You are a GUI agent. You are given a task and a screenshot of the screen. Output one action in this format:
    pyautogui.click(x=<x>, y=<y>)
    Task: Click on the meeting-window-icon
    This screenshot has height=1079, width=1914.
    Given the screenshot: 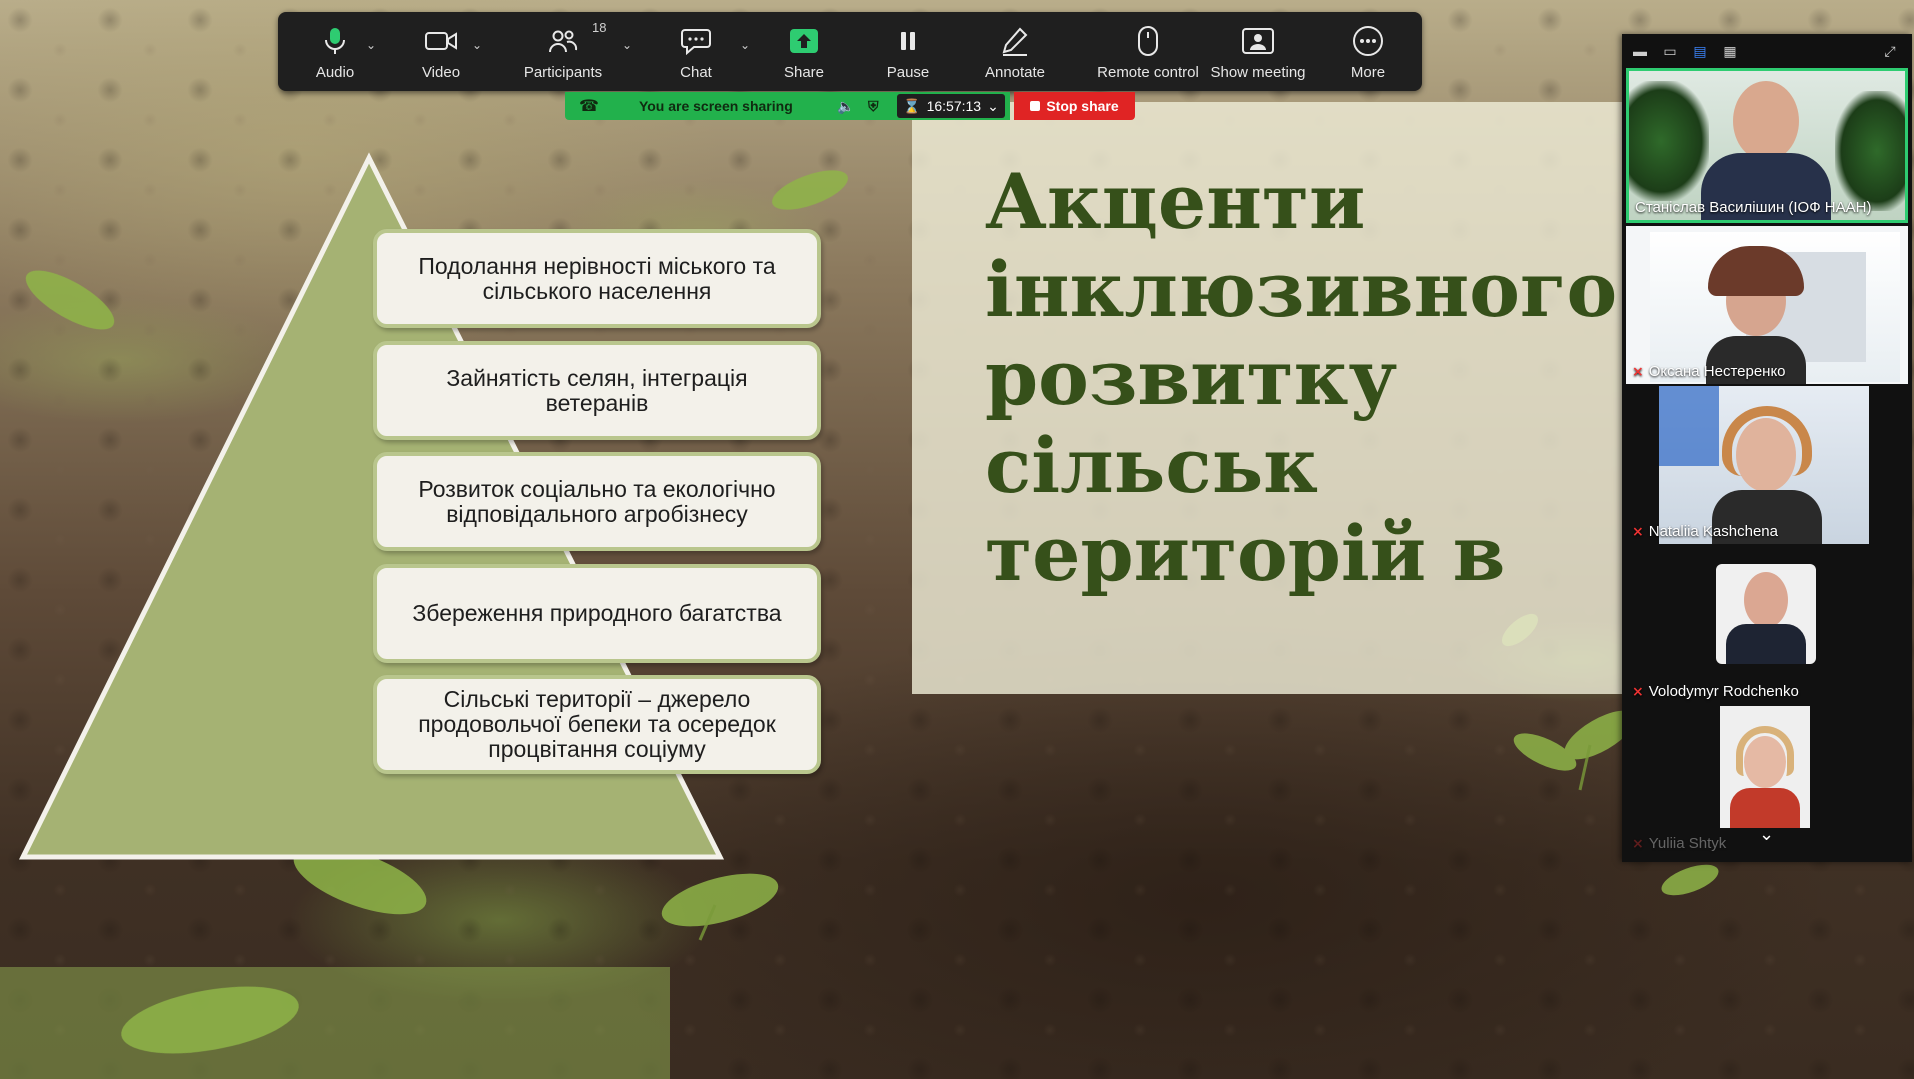 What is the action you would take?
    pyautogui.click(x=1258, y=41)
    